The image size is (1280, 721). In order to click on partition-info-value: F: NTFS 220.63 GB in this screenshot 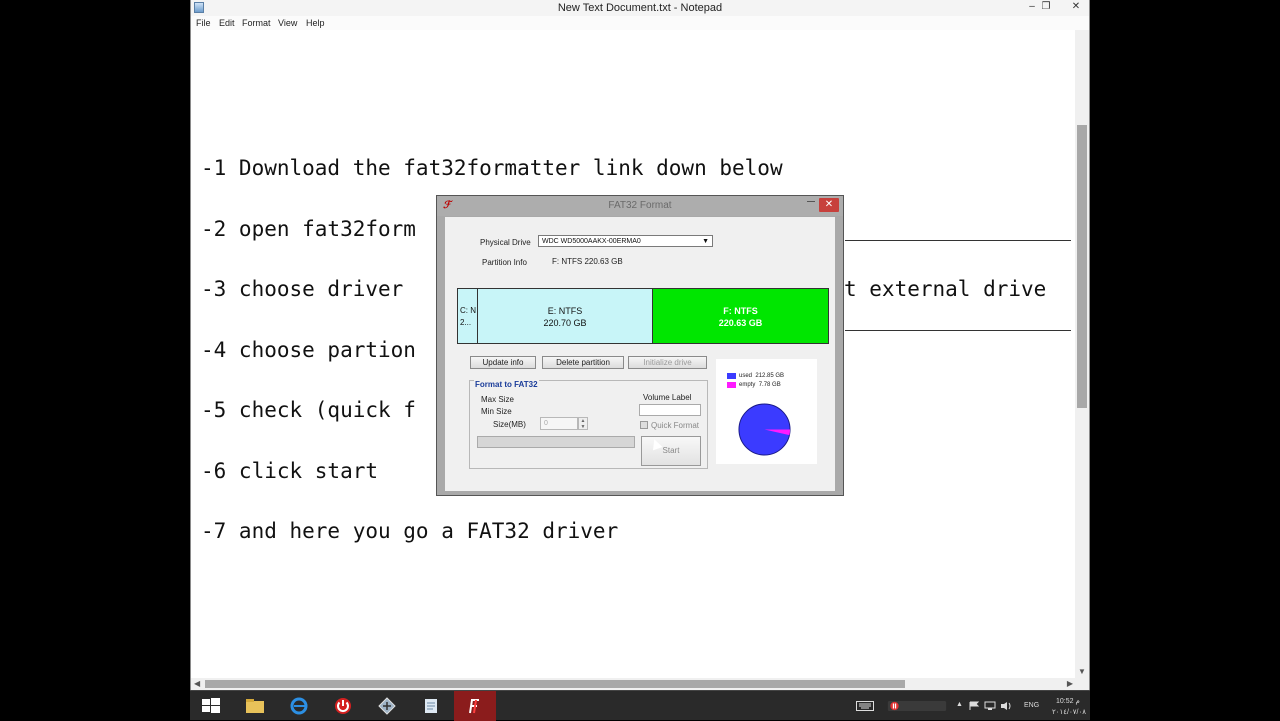, I will do `click(587, 261)`.